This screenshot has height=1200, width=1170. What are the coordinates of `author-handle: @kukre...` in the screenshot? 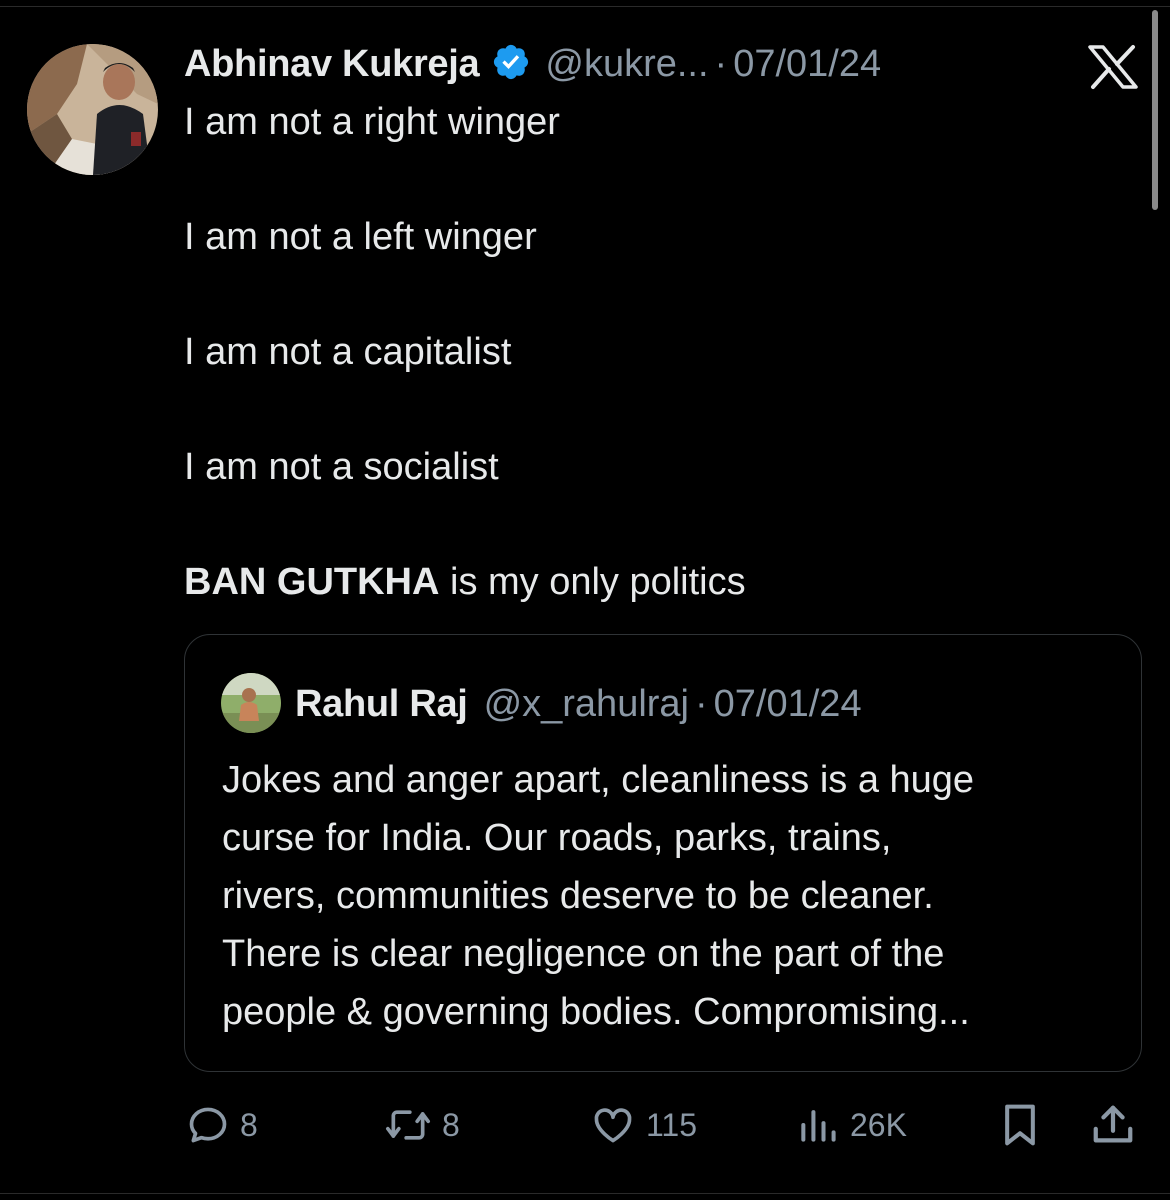 It's located at (626, 64).